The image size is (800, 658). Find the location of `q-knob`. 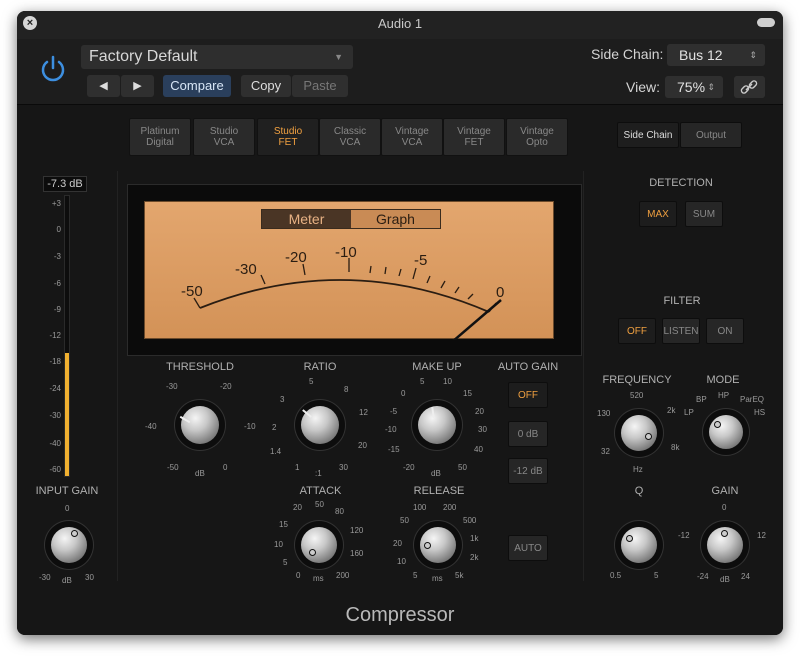

q-knob is located at coordinates (639, 545).